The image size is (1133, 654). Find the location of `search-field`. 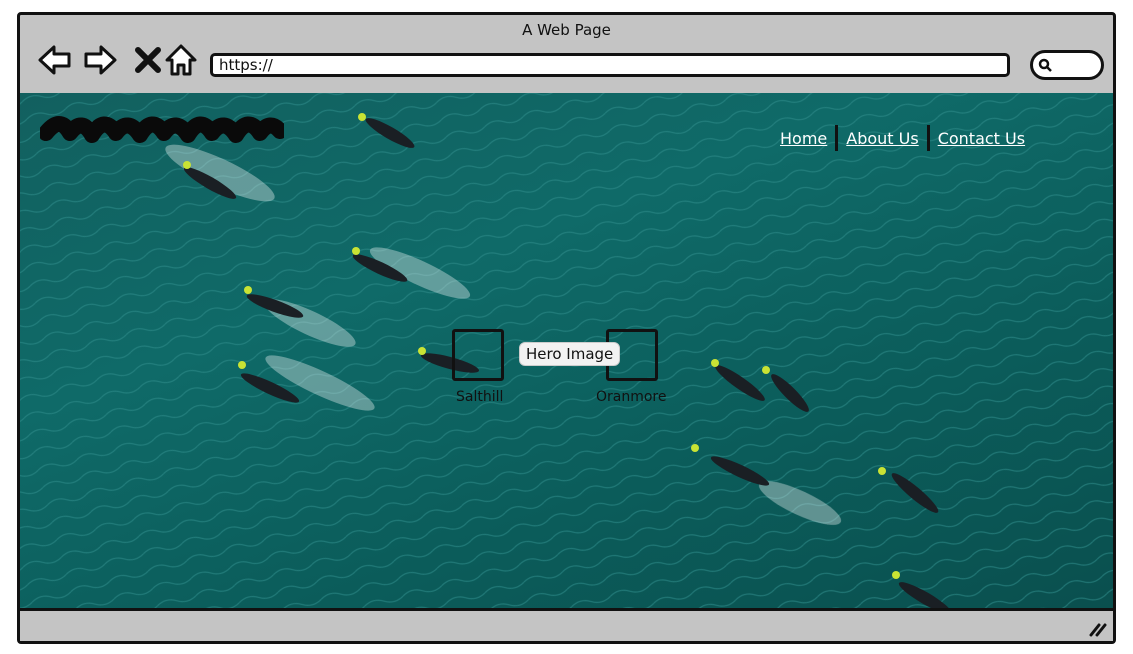

search-field is located at coordinates (1067, 65).